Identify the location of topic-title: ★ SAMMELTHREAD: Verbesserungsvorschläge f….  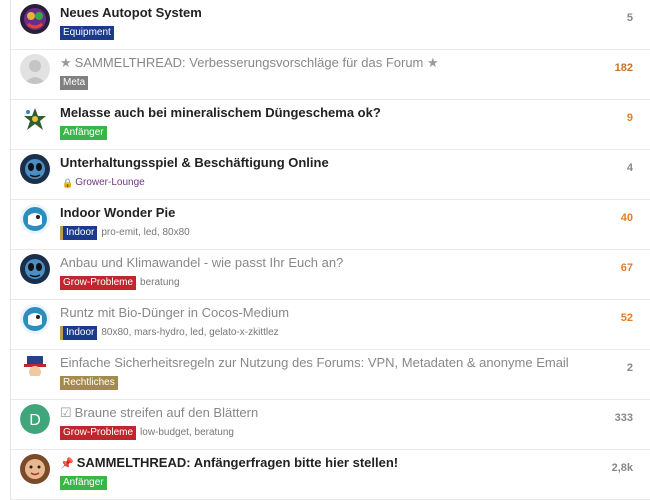
(325, 63).